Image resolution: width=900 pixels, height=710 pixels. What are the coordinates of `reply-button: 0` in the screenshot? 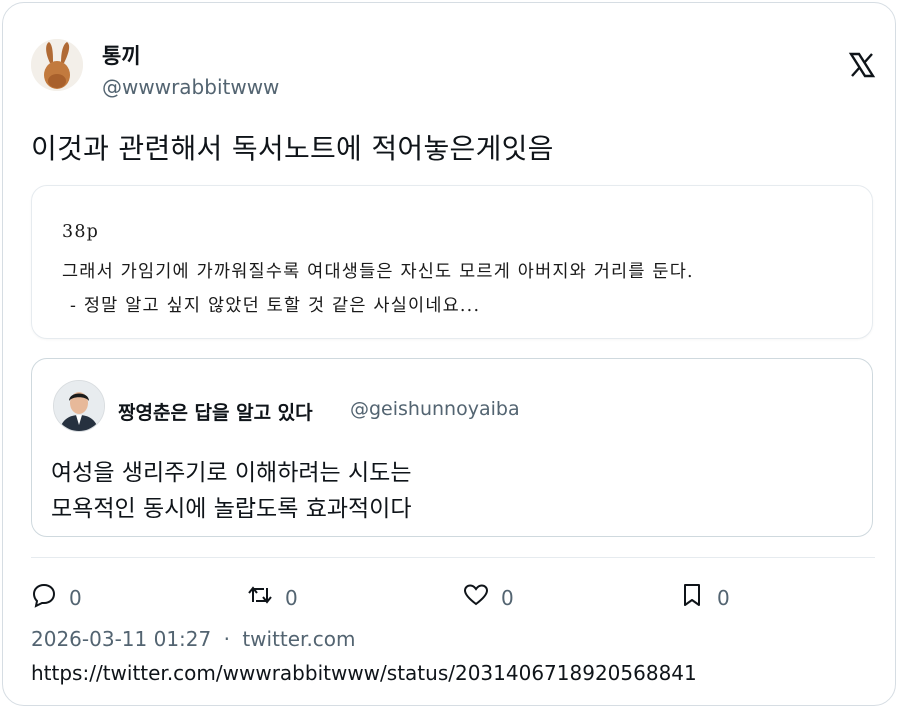 It's located at (56, 595).